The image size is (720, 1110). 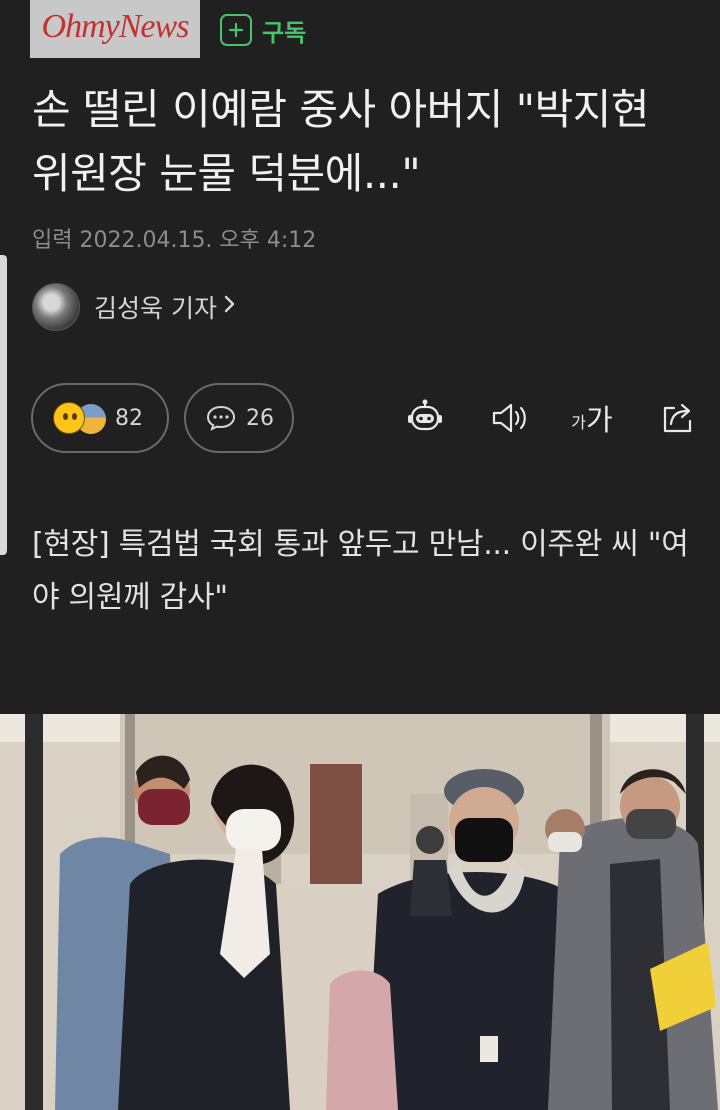 I want to click on listen-button, so click(x=510, y=418).